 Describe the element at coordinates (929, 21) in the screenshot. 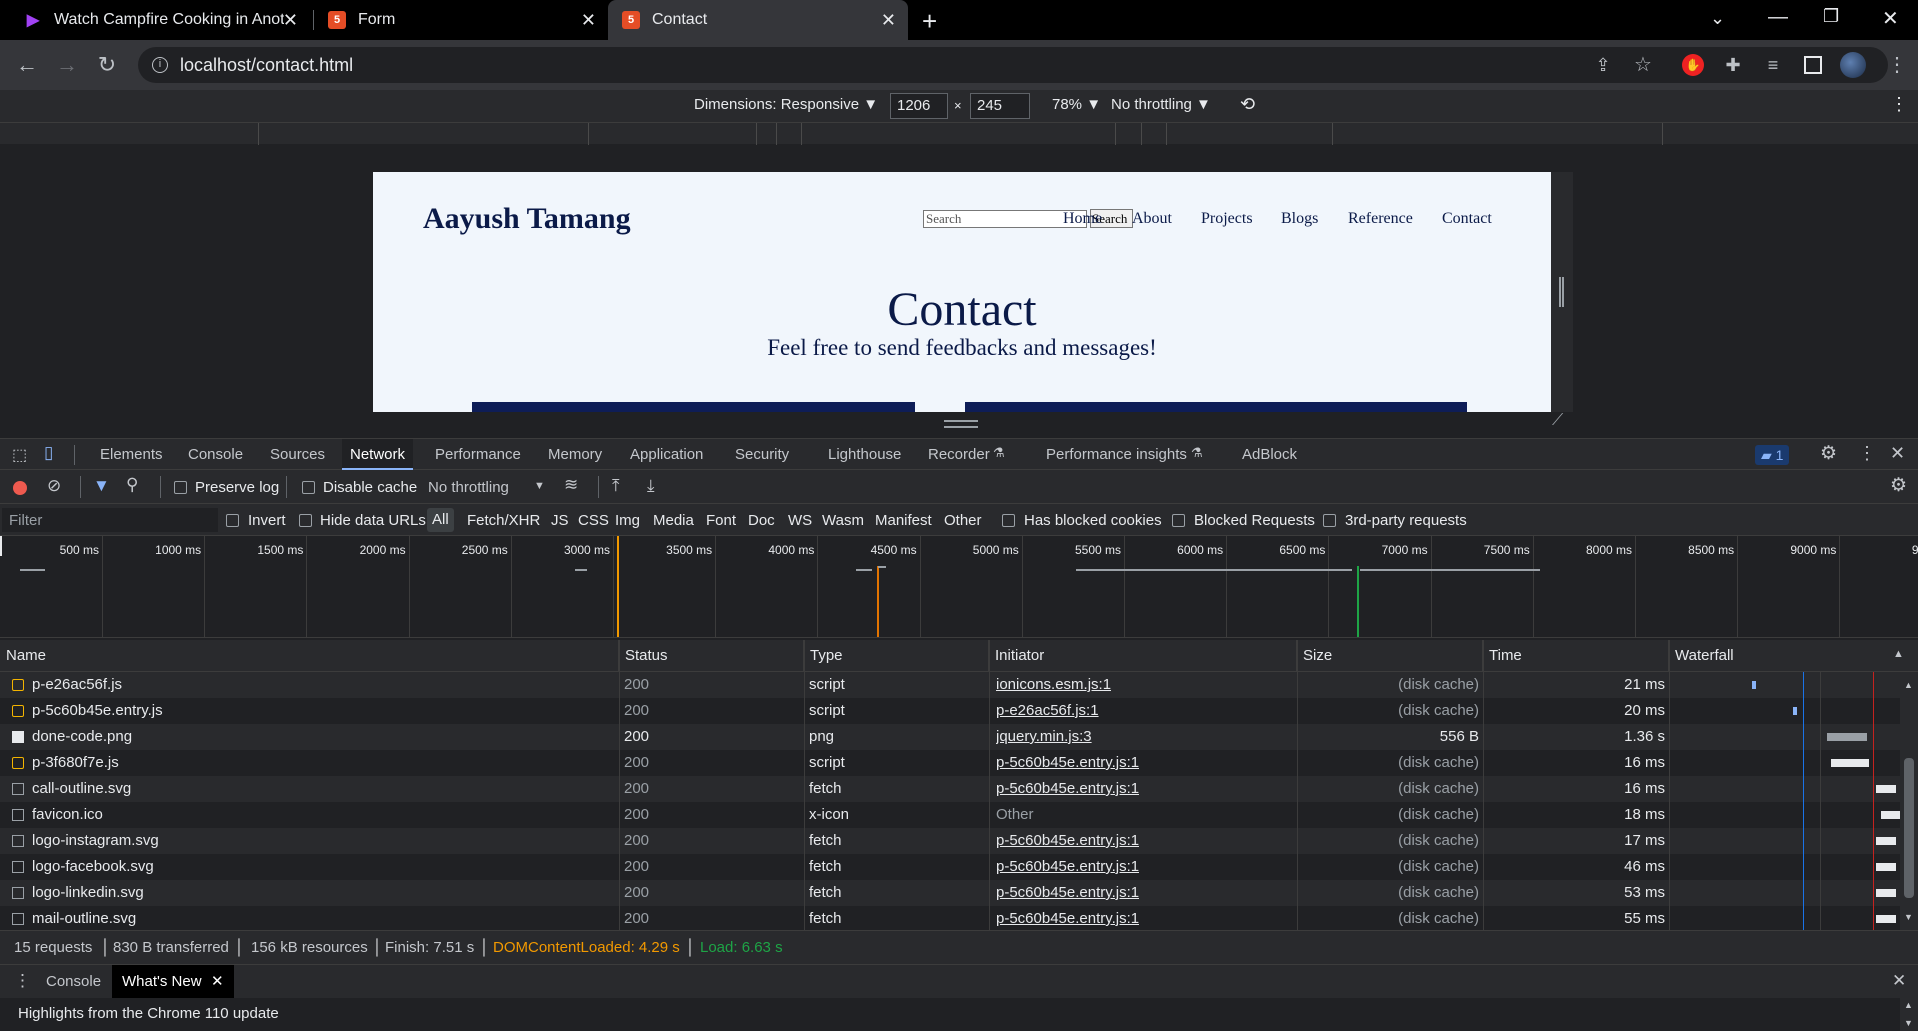

I see `new-tab-icon: +` at that location.